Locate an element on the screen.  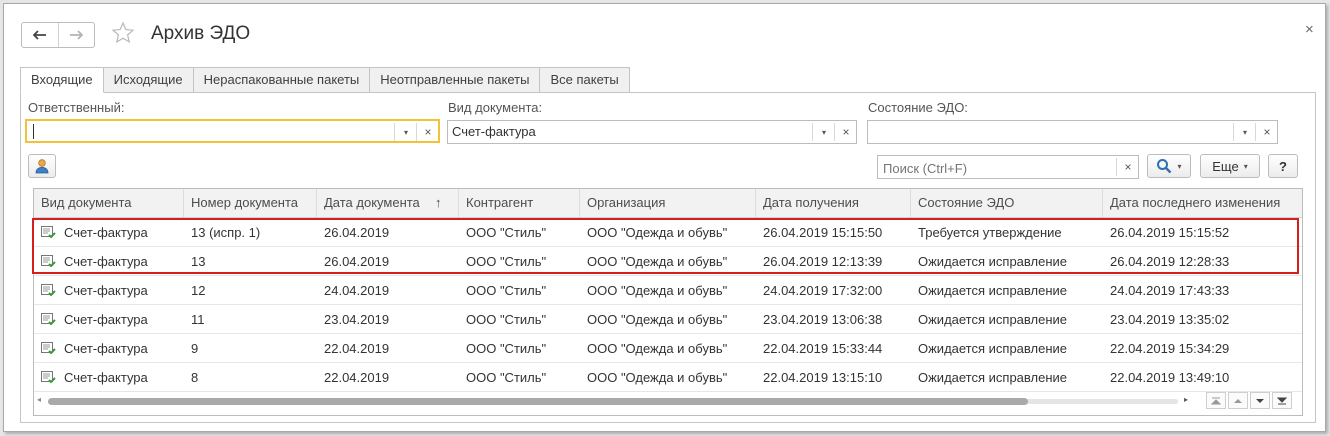
responsible-user-button is located at coordinates (42, 166).